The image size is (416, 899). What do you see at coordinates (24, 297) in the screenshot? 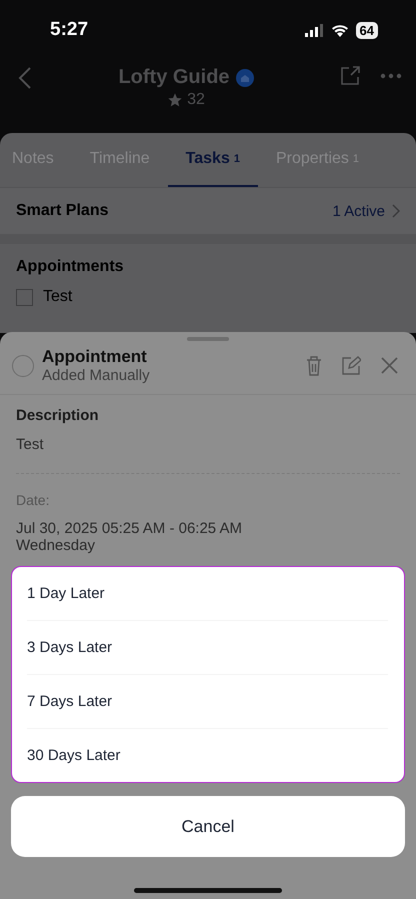
I see `checkbox` at bounding box center [24, 297].